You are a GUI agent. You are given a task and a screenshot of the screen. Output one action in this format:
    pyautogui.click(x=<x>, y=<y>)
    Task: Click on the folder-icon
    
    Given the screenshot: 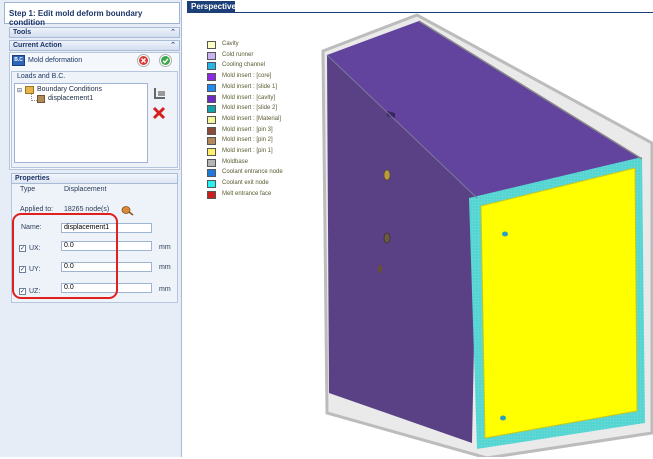 What is the action you would take?
    pyautogui.click(x=29, y=90)
    